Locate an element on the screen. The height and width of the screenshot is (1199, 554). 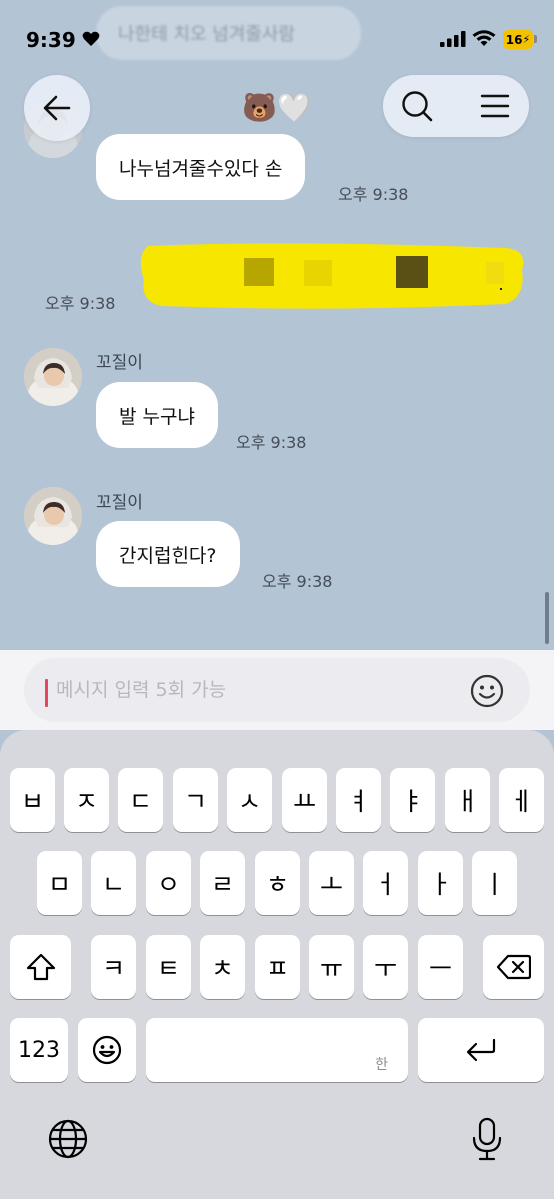
key-label: ㅠ is located at coordinates (331, 968).